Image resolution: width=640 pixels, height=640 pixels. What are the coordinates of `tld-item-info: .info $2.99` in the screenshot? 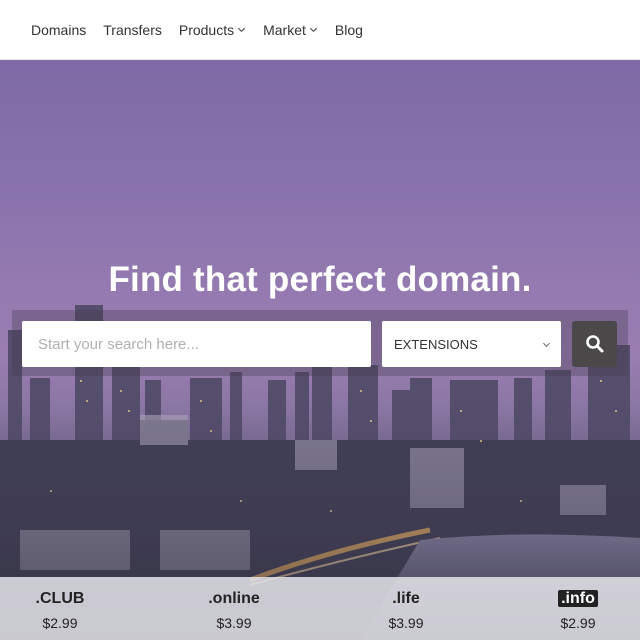 It's located at (578, 608).